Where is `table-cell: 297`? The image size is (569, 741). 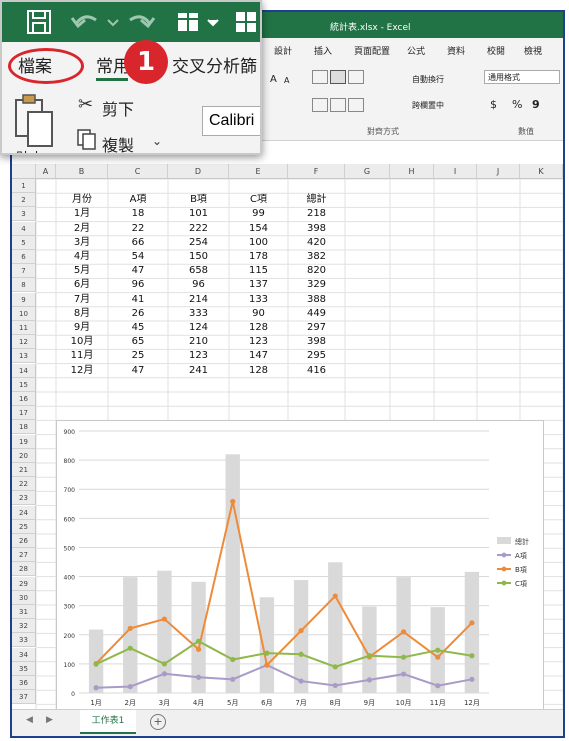 table-cell: 297 is located at coordinates (316, 328).